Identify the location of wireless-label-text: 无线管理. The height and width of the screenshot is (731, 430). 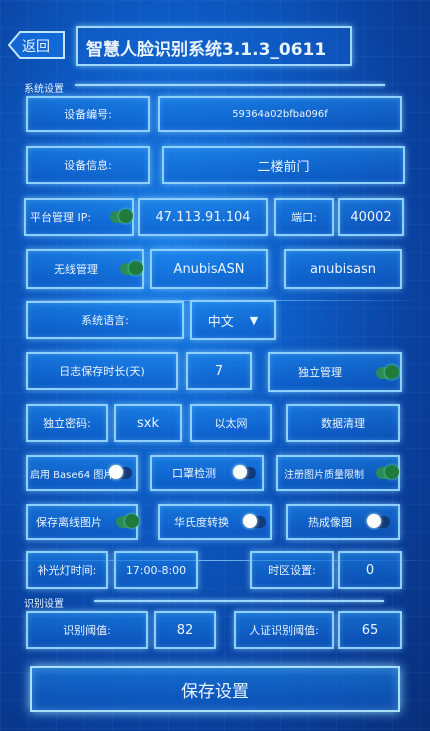
(76, 269).